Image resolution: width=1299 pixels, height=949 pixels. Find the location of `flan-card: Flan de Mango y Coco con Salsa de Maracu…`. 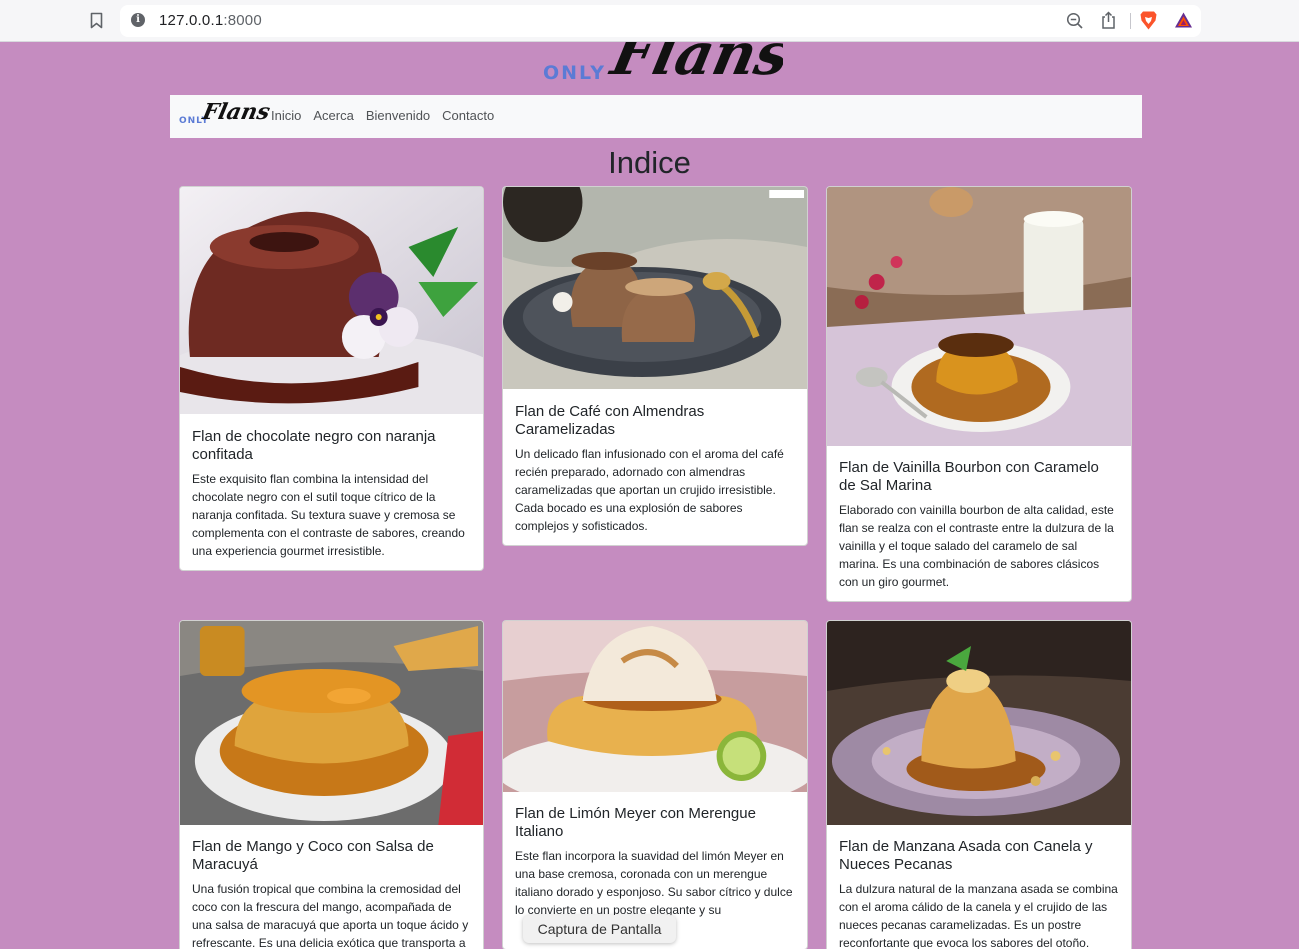

flan-card: Flan de Mango y Coco con Salsa de Maracu… is located at coordinates (331, 784).